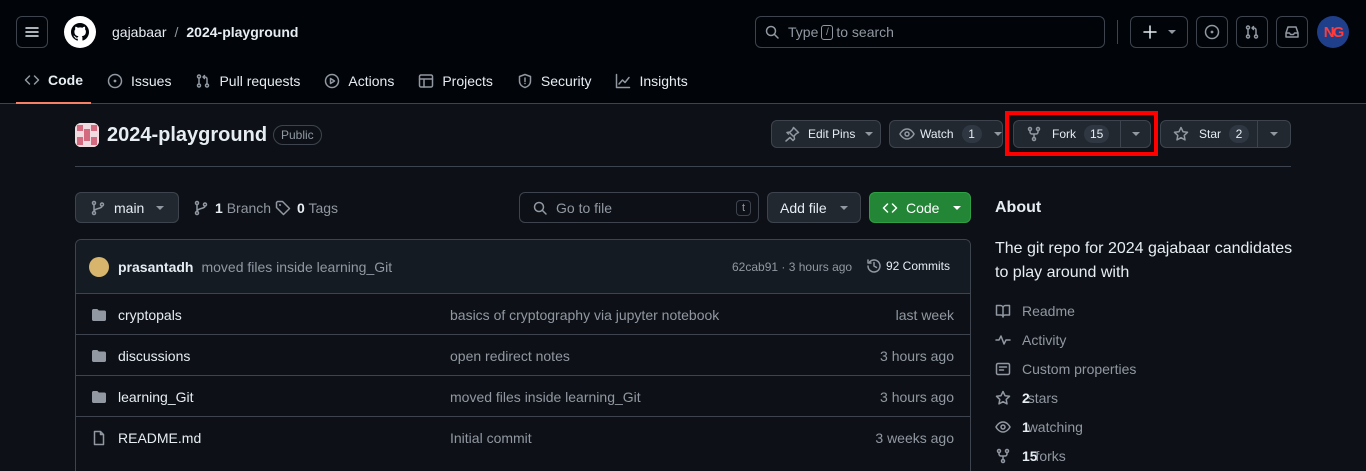 The width and height of the screenshot is (1366, 471). What do you see at coordinates (65, 80) in the screenshot?
I see `tab-code-label: Code` at bounding box center [65, 80].